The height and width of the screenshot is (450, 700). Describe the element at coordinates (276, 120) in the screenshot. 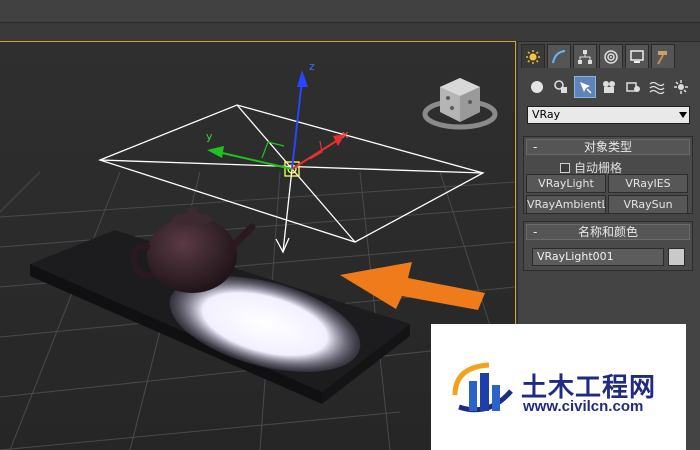

I see `transform-gizmo-icon` at that location.